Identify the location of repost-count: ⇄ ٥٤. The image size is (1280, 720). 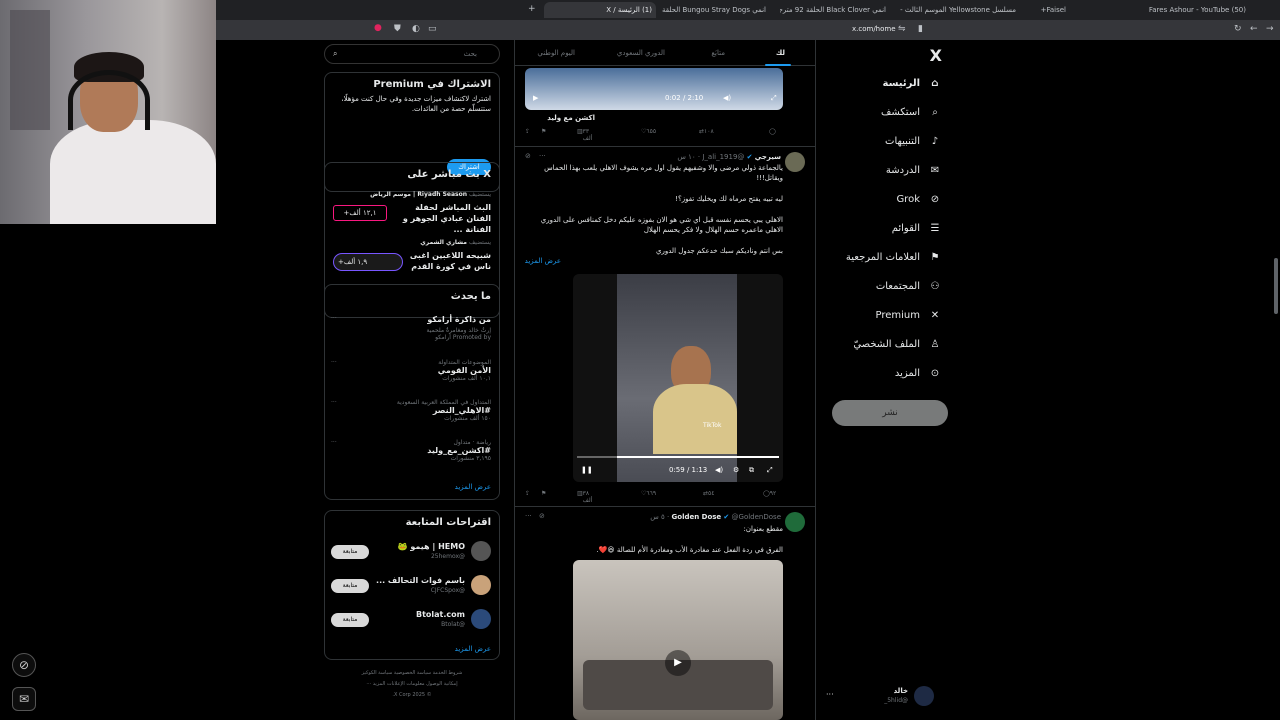
(708, 493).